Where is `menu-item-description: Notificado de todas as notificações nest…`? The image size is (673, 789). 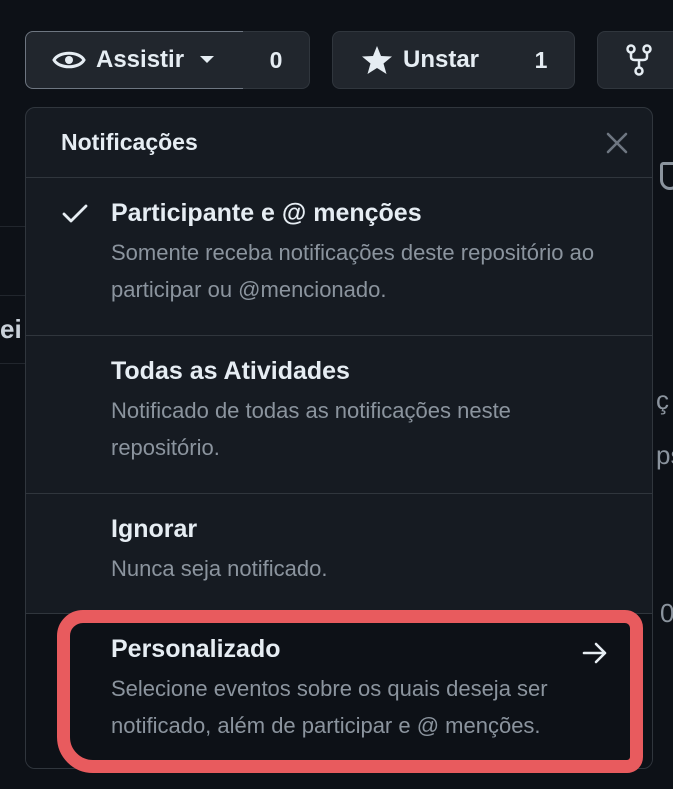
menu-item-description: Notificado de todas as notificações nest… is located at coordinates (311, 429).